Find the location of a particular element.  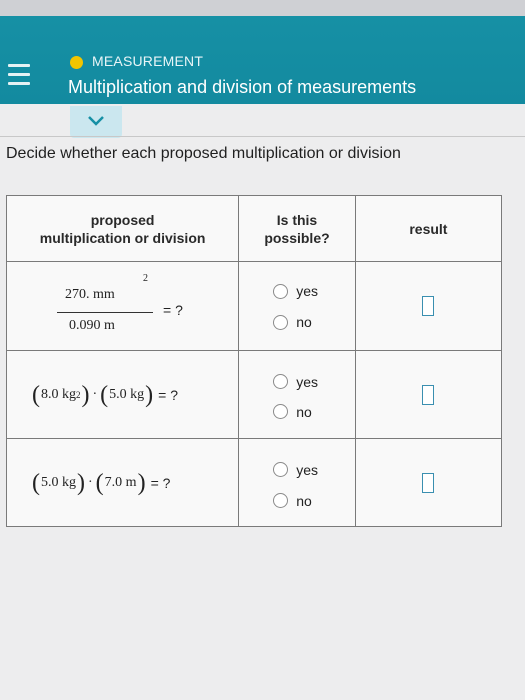

header-proposed: proposed multiplication or division is located at coordinates (122, 228).